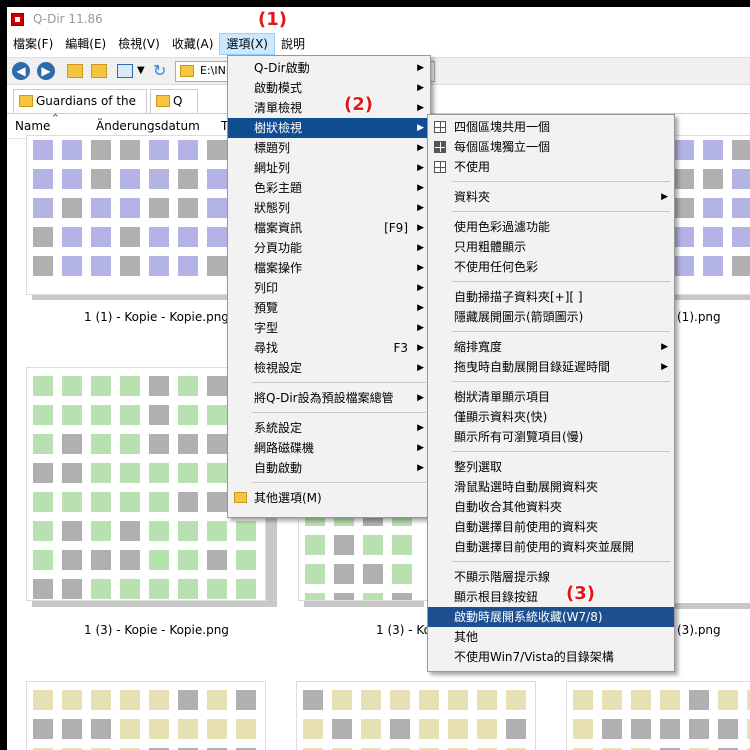 This screenshot has width=750, height=750. I want to click on menu-view: 檢視(V), so click(139, 44).